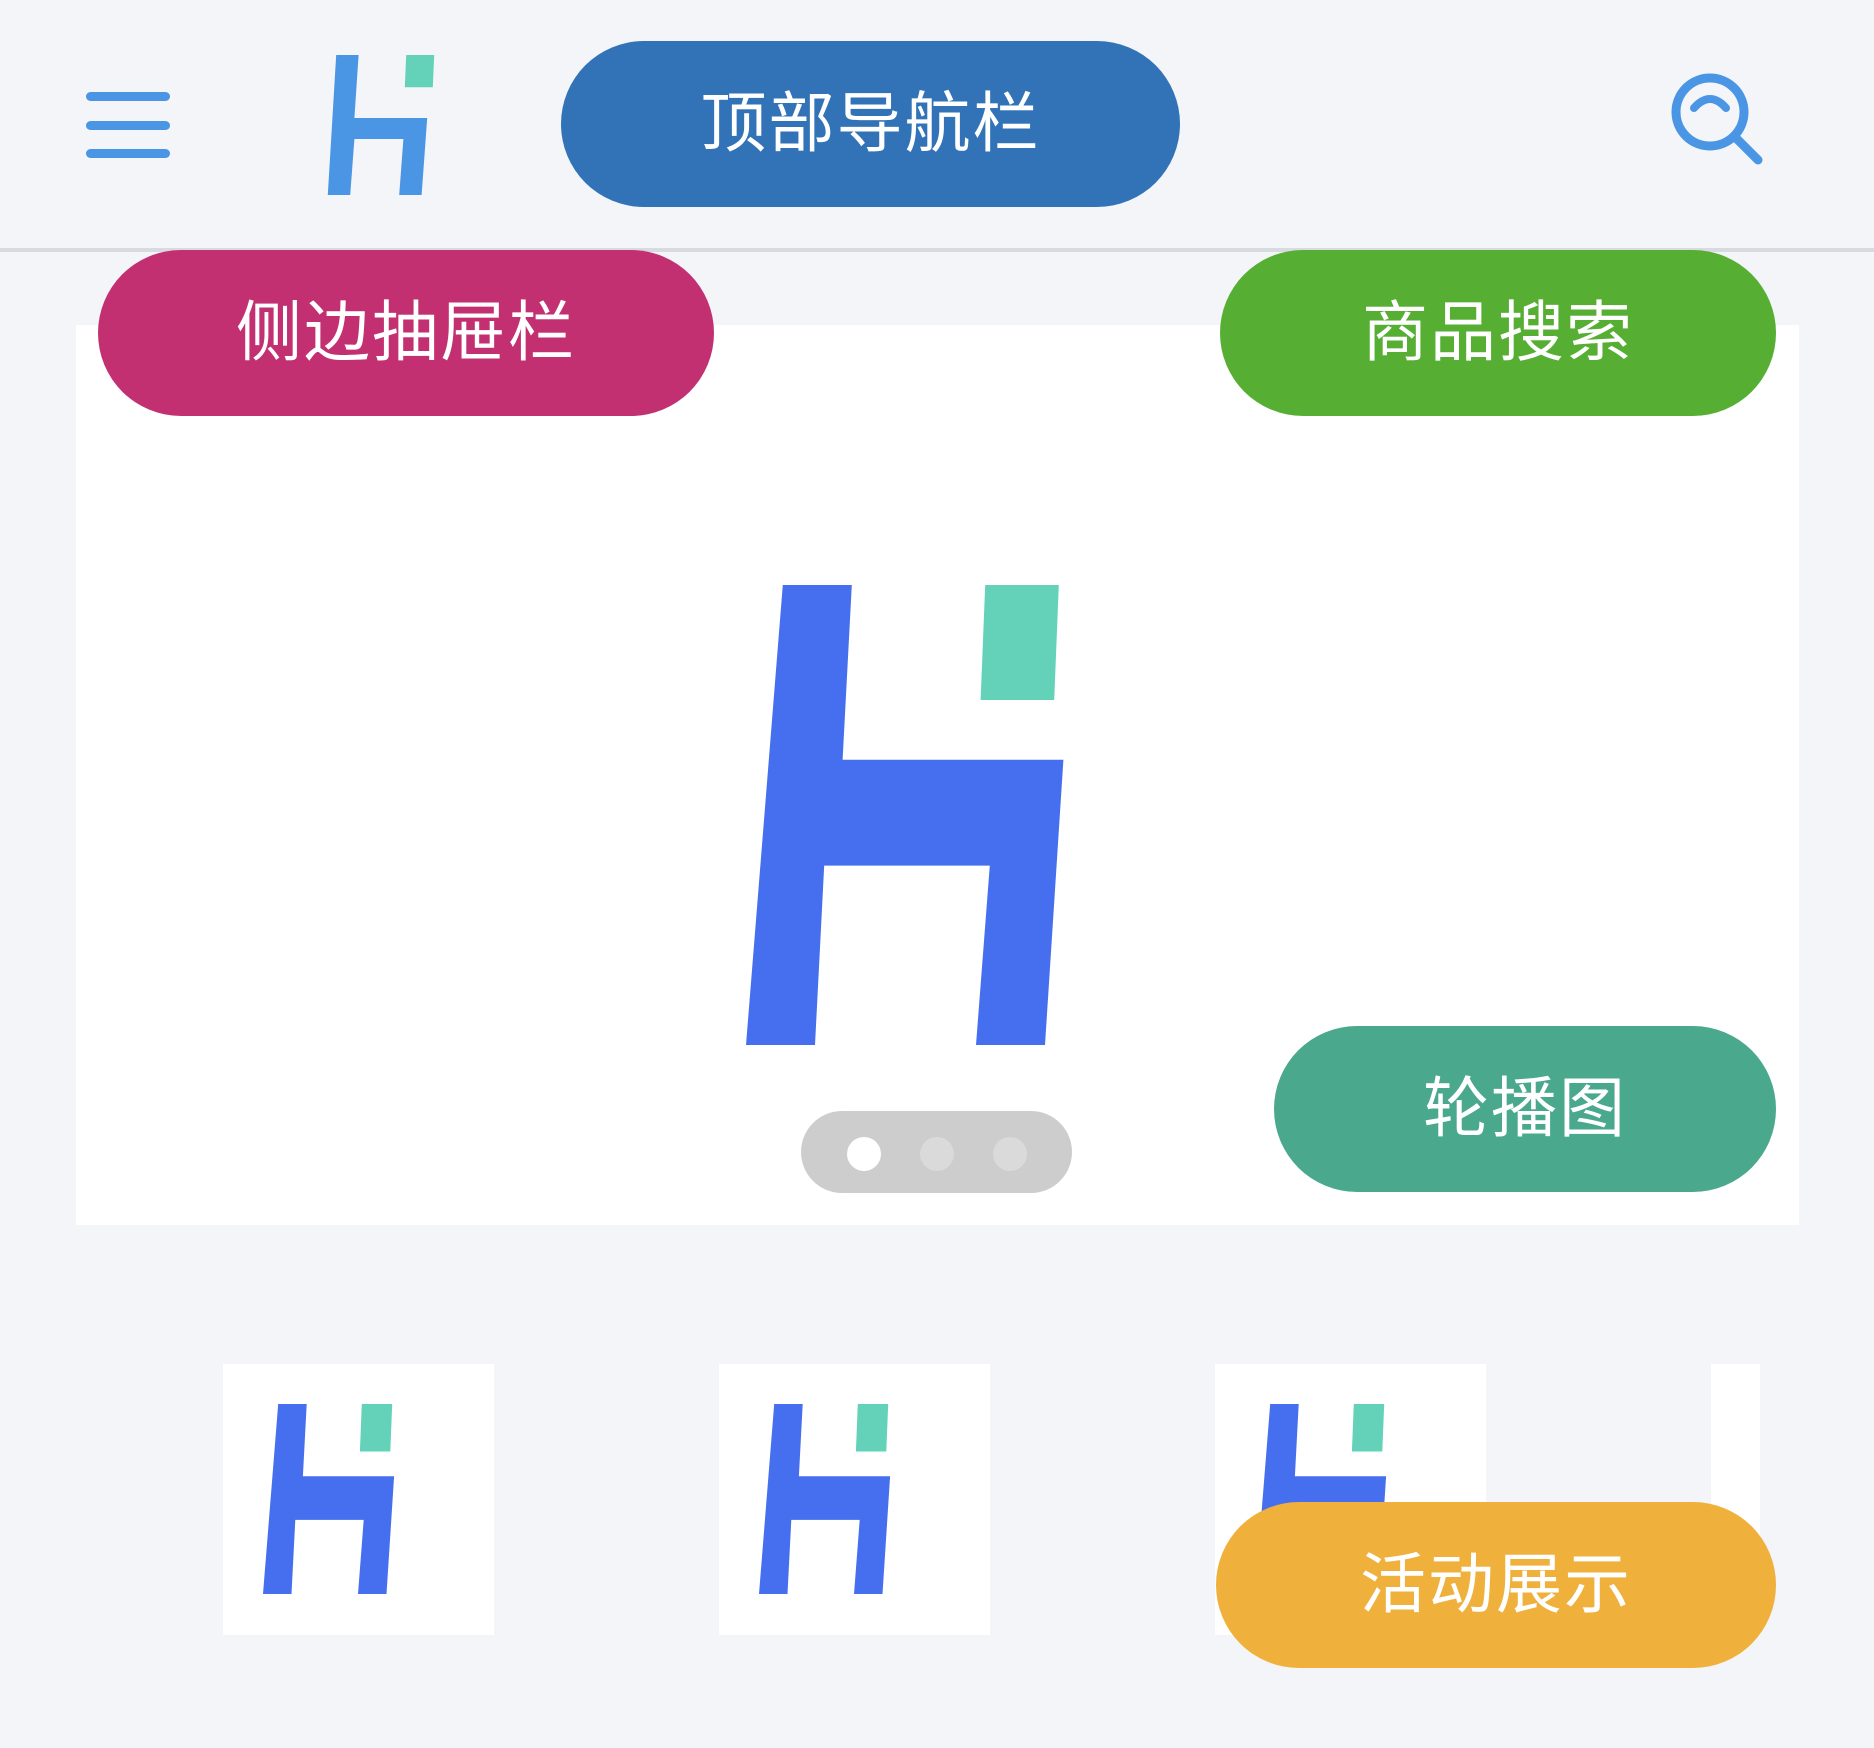 The image size is (1874, 1748). I want to click on search-icon, so click(1718, 120).